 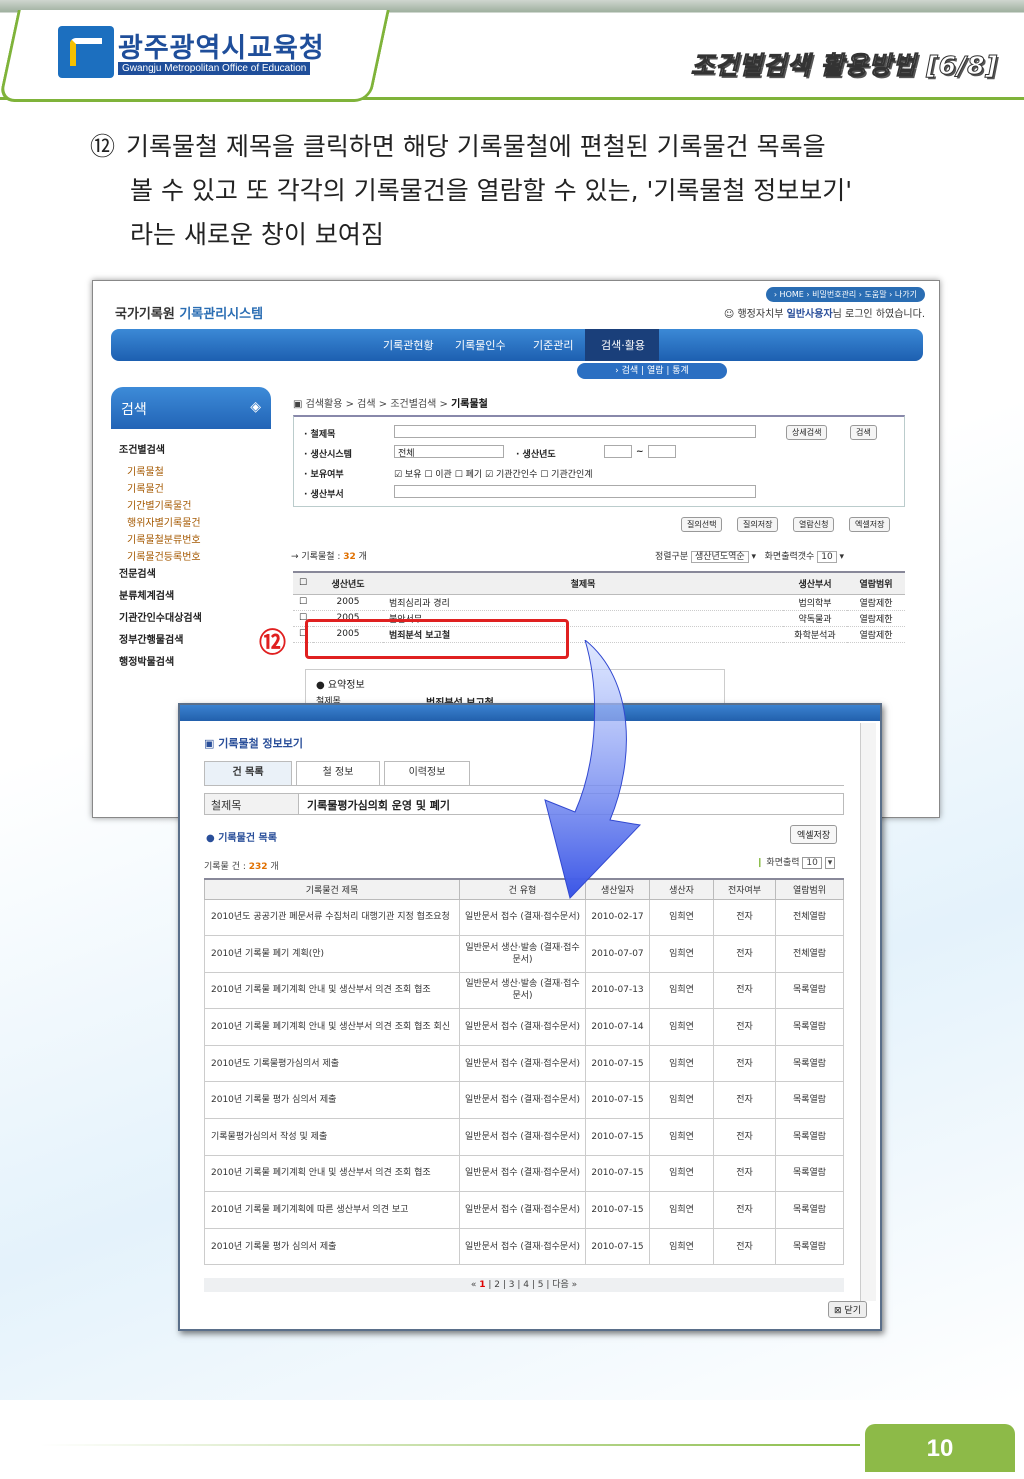 I want to click on detail-search-button: 상세검색, so click(x=807, y=432).